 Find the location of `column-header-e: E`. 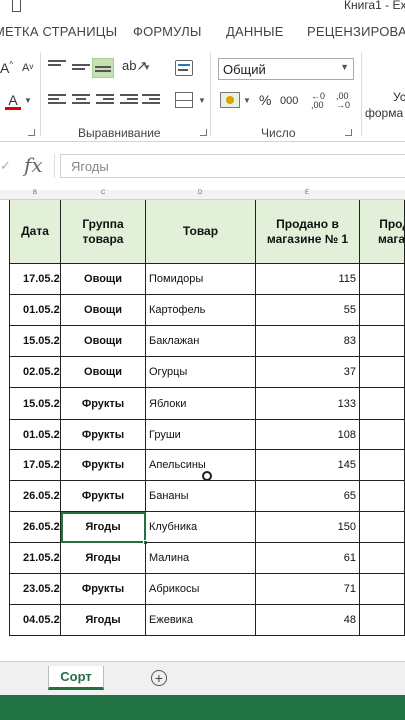

column-header-e: E is located at coordinates (308, 195).